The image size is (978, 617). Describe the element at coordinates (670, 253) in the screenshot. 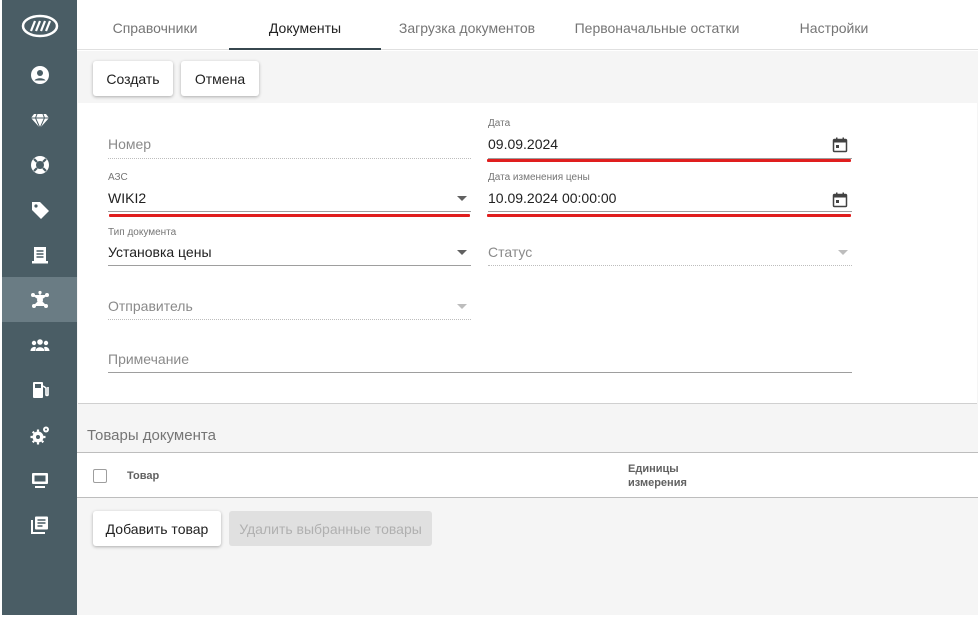

I see `status-select: Статус` at that location.